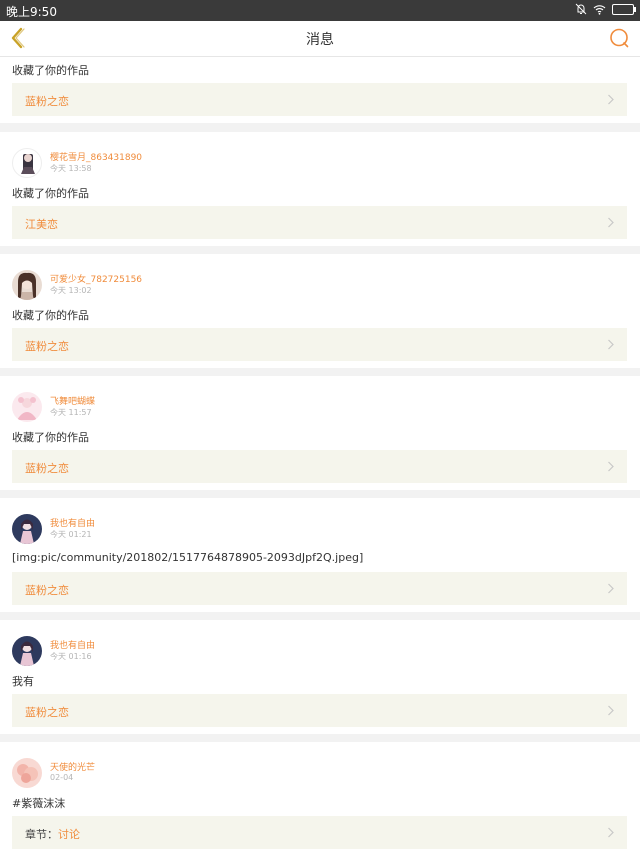 The width and height of the screenshot is (640, 856). I want to click on message-item: 我也有自由 今天 01:16 我有 蓝粉之恋, so click(320, 677).